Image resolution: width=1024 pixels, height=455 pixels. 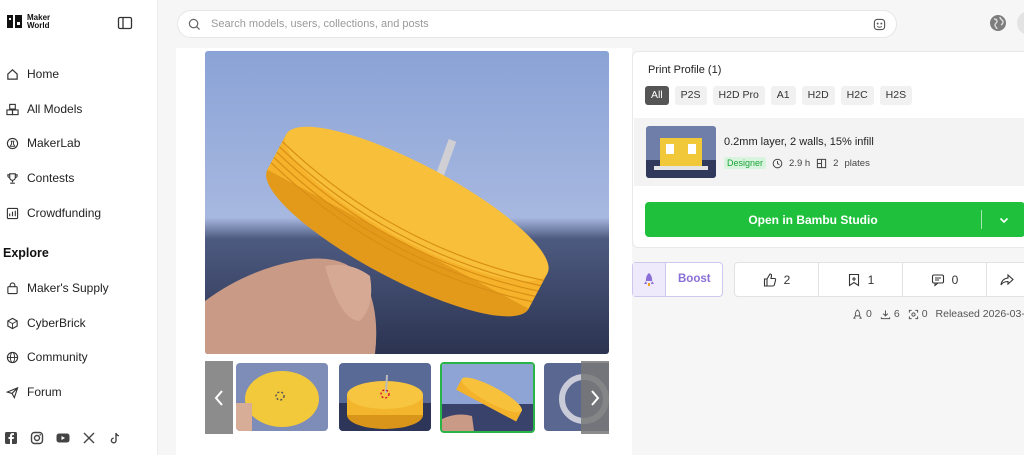 I want to click on plates-label: plates, so click(x=857, y=163).